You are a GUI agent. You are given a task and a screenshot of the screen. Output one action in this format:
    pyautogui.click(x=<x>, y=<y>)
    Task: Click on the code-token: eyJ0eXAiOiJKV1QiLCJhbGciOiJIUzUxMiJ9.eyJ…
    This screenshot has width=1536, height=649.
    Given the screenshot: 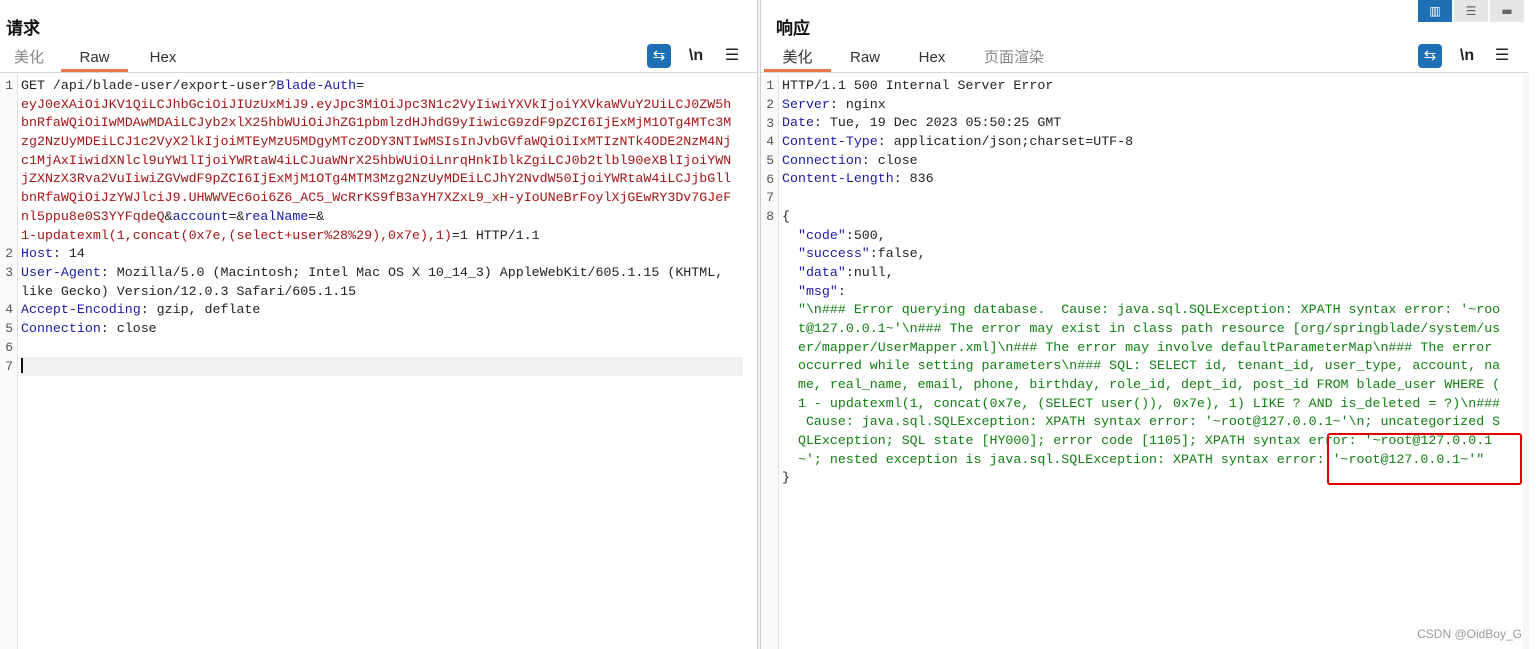 What is the action you would take?
    pyautogui.click(x=376, y=104)
    